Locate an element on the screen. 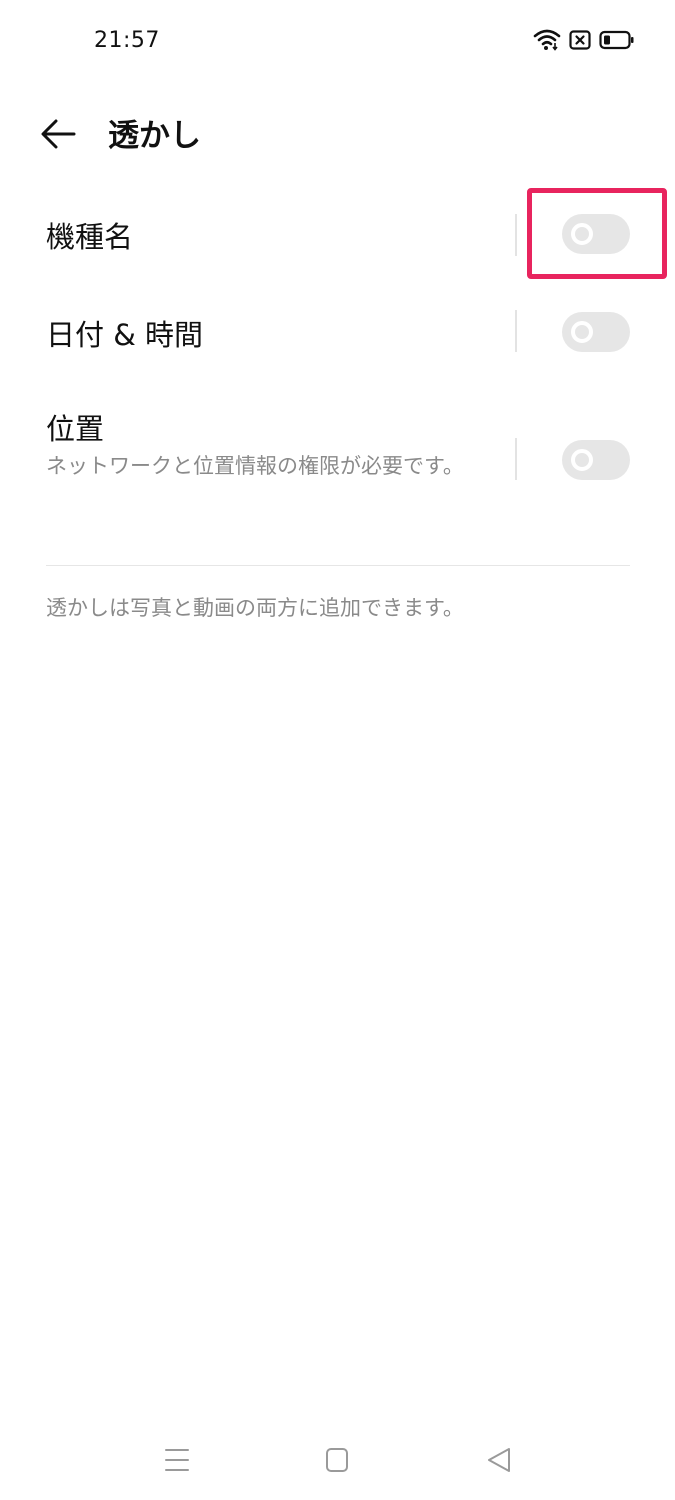  status-bar: 21:57 is located at coordinates (337, 43).